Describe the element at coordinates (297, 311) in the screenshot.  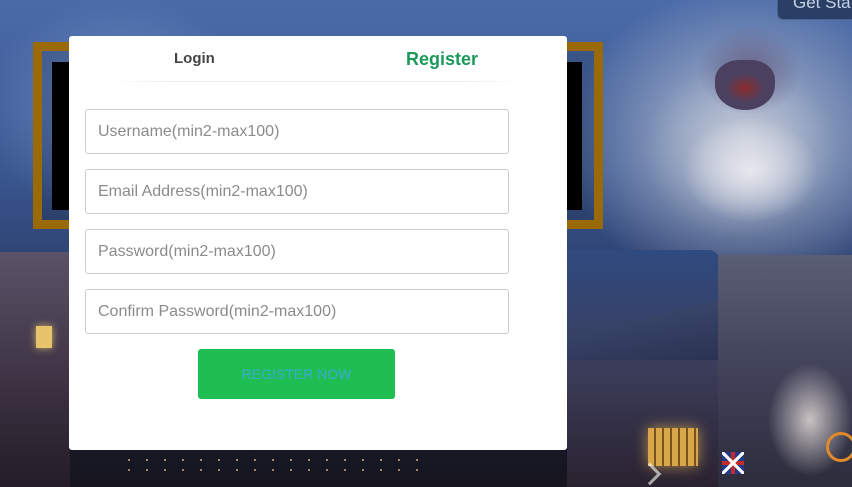
I see `confirm-password-input` at that location.